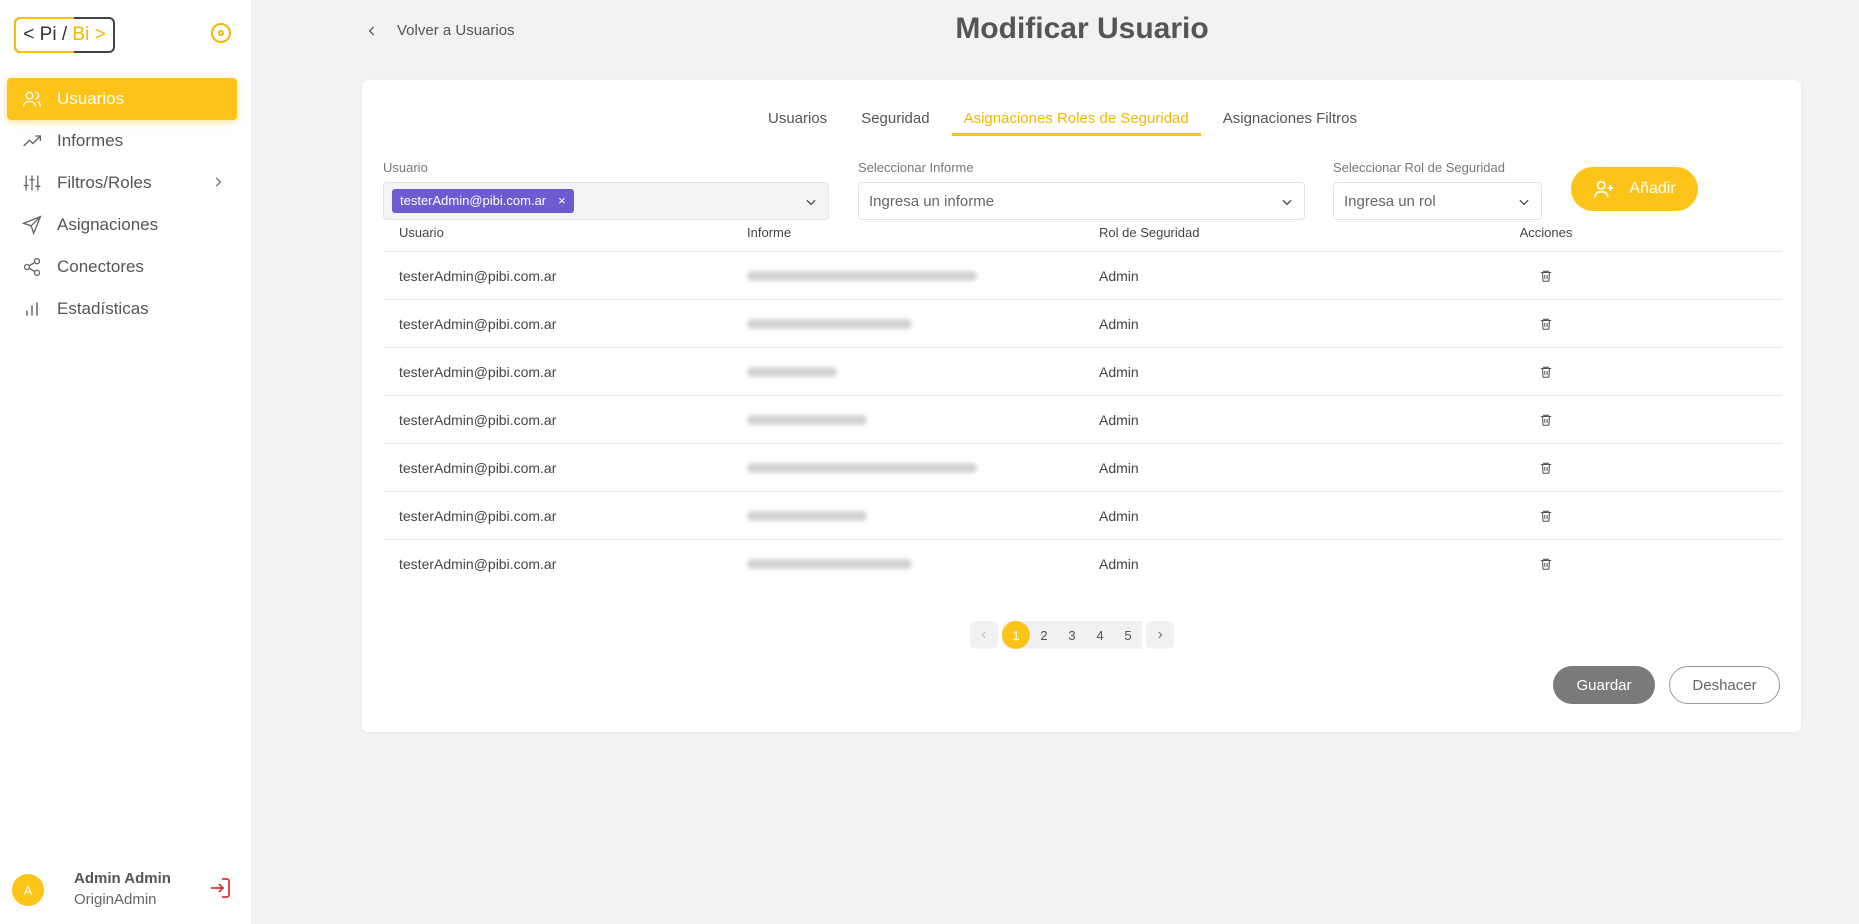 Image resolution: width=1859 pixels, height=924 pixels. Describe the element at coordinates (1290, 119) in the screenshot. I see `tab-asignaciones-filtros: Asignaciones Filtros` at that location.